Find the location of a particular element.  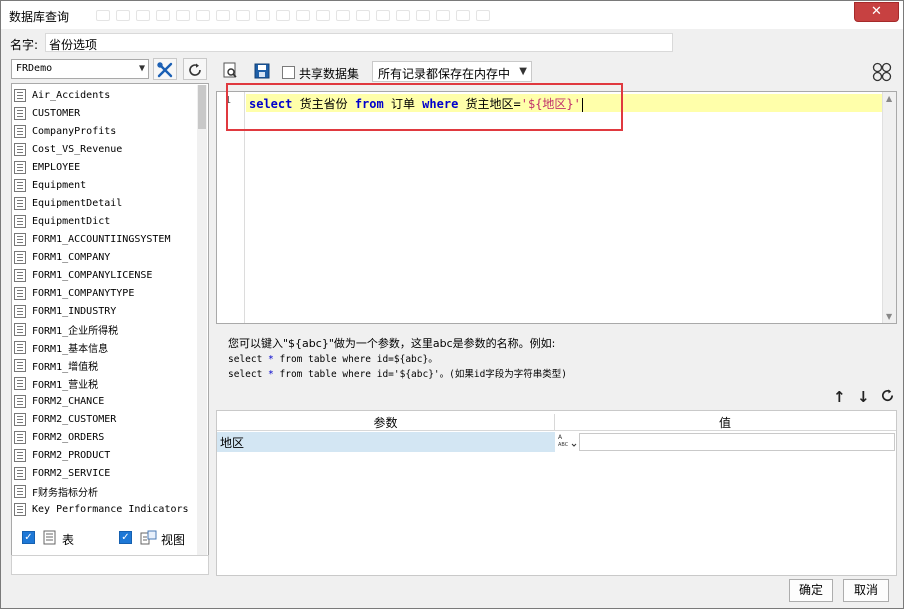

list-item: FORM2_CUSTOMER is located at coordinates (105, 419).